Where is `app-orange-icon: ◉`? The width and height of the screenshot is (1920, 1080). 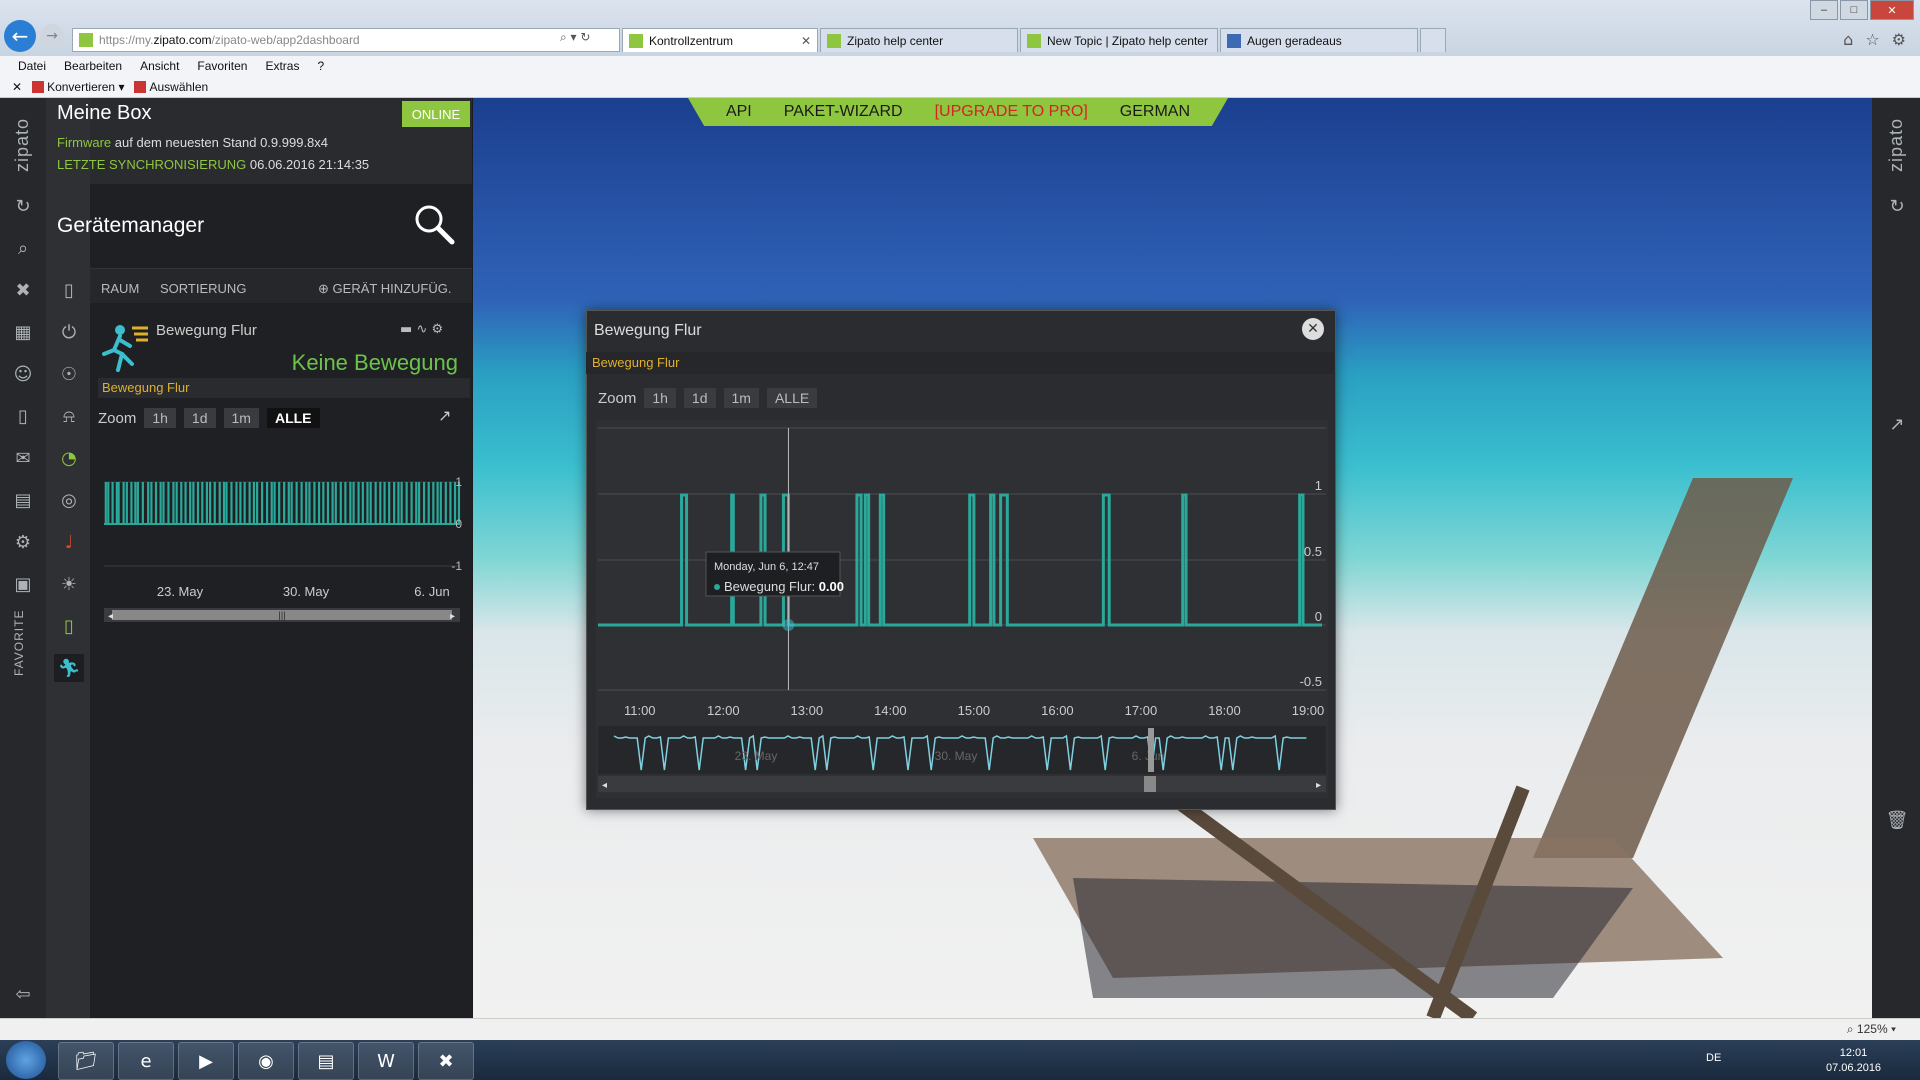 app-orange-icon: ◉ is located at coordinates (266, 1061).